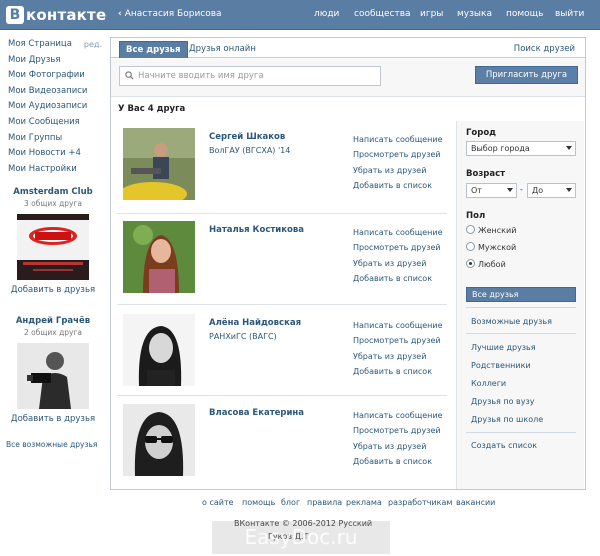 This screenshot has width=600, height=556. I want to click on sex-radio-any: Любой, so click(486, 266).